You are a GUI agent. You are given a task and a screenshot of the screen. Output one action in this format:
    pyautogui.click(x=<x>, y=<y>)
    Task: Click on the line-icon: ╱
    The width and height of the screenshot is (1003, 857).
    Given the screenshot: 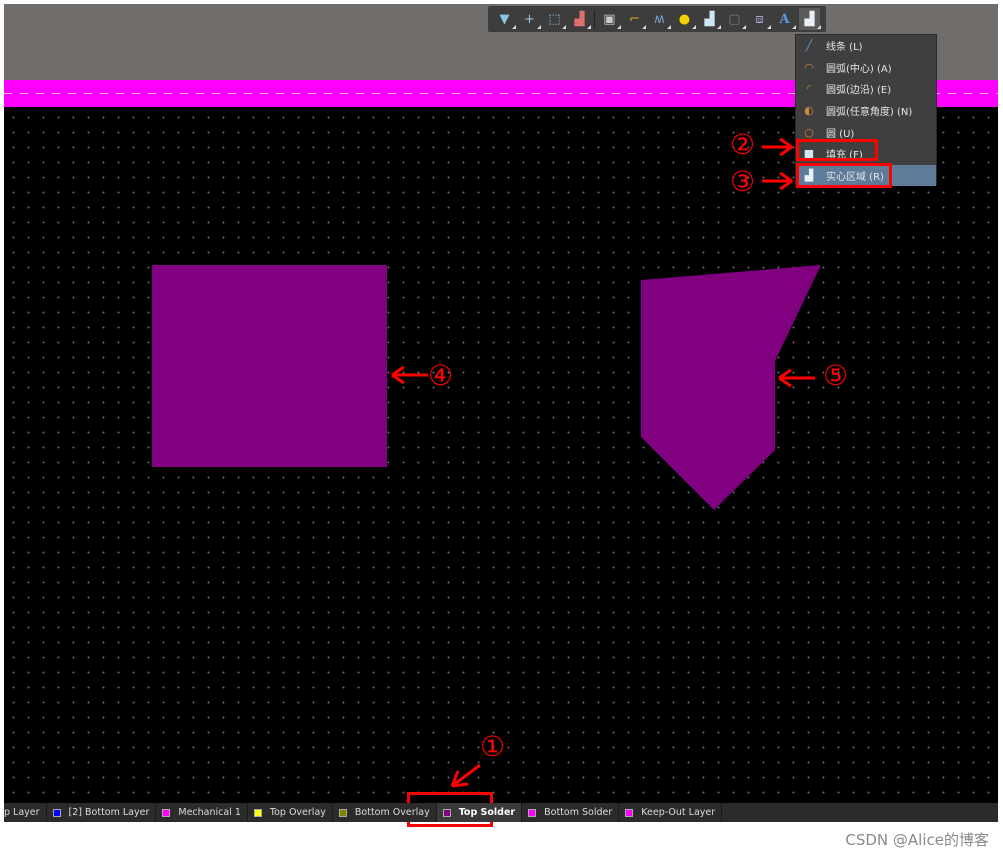 What is the action you would take?
    pyautogui.click(x=809, y=46)
    